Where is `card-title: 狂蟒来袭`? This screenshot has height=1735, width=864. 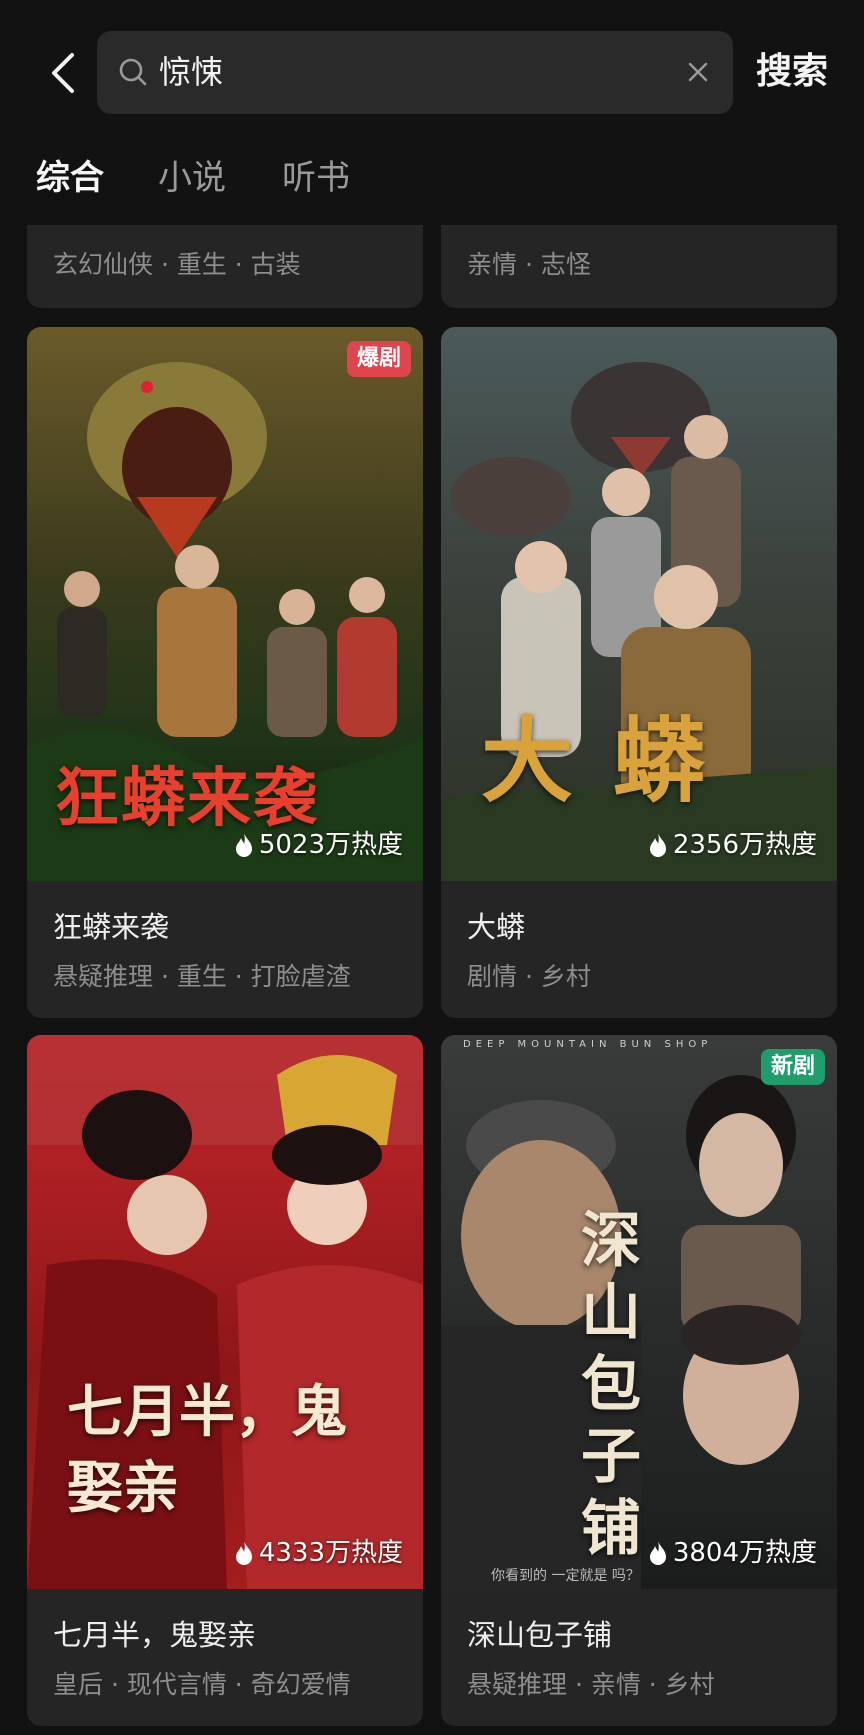
card-title: 狂蟒来袭 is located at coordinates (111, 927).